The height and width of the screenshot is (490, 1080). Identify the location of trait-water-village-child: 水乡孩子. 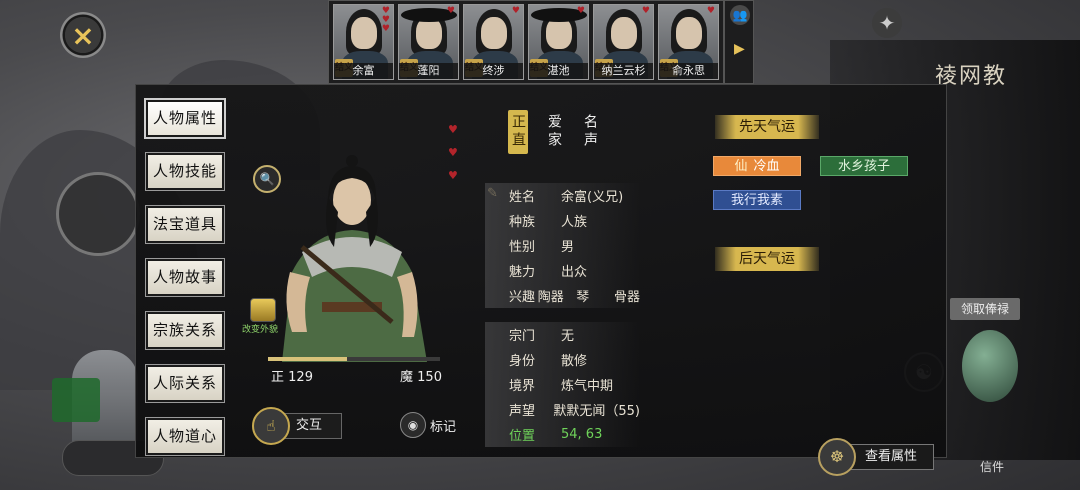
(864, 166).